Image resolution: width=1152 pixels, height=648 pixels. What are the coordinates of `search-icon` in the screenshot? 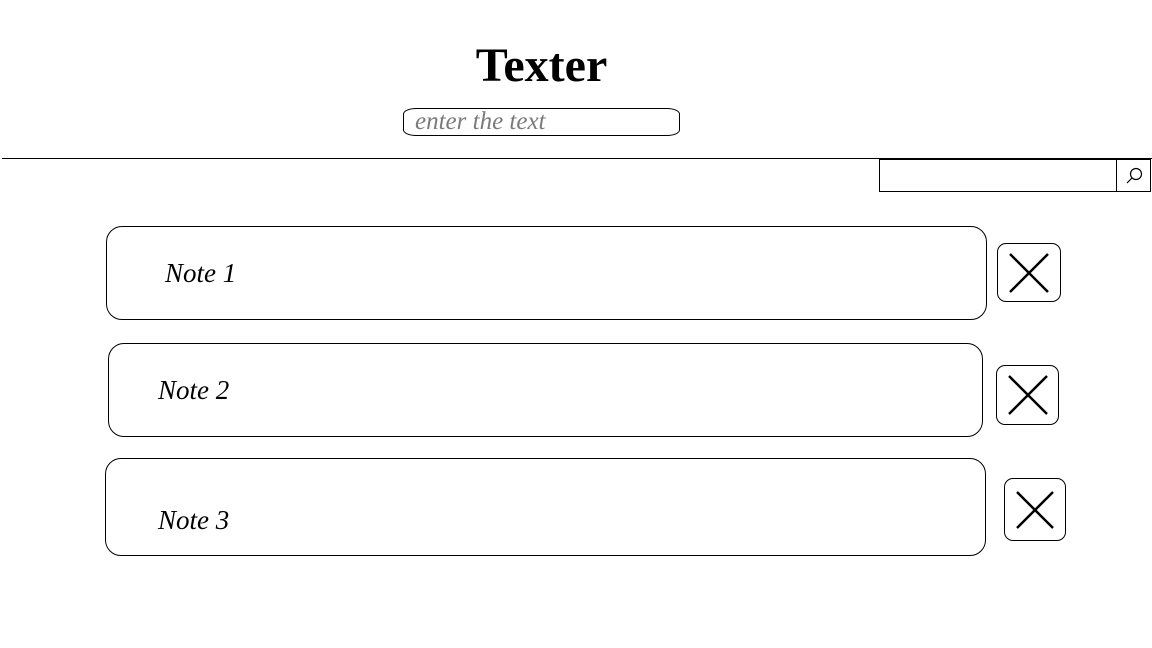 It's located at (1134, 175).